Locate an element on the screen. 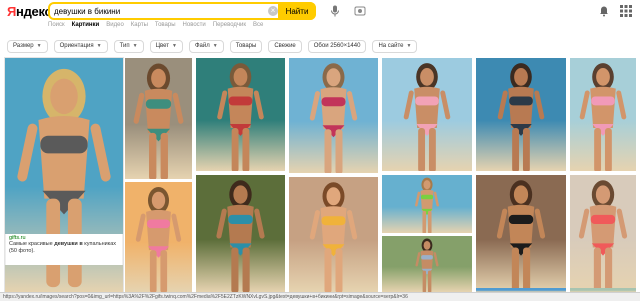 This screenshot has height=301, width=640. filter-file: Файл ▼ is located at coordinates (206, 46).